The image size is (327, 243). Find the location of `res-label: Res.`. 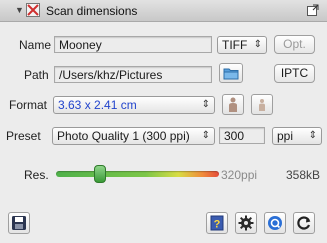

res-label: Res. is located at coordinates (36, 175).